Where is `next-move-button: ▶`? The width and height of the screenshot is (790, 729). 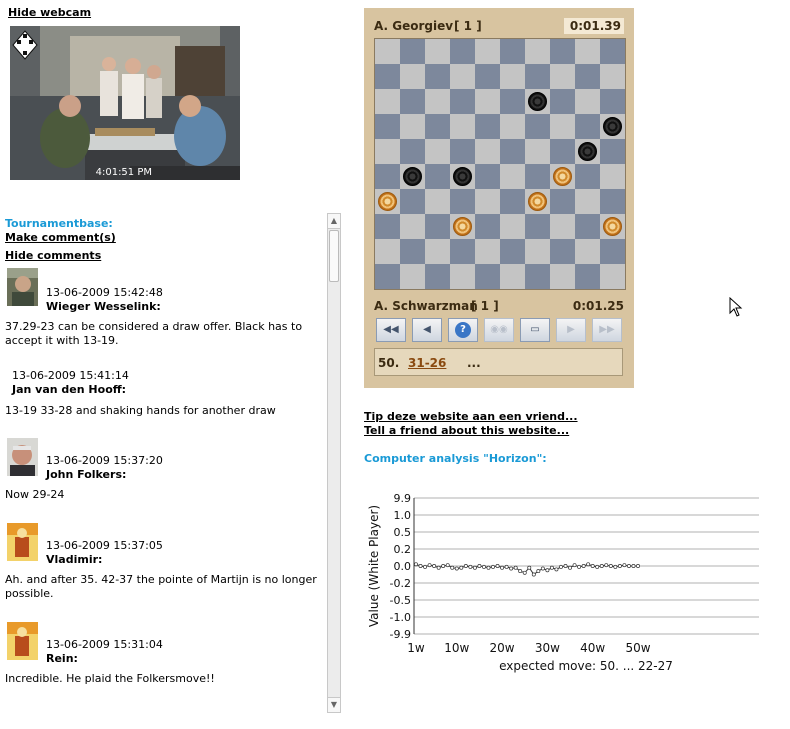 next-move-button: ▶ is located at coordinates (571, 330).